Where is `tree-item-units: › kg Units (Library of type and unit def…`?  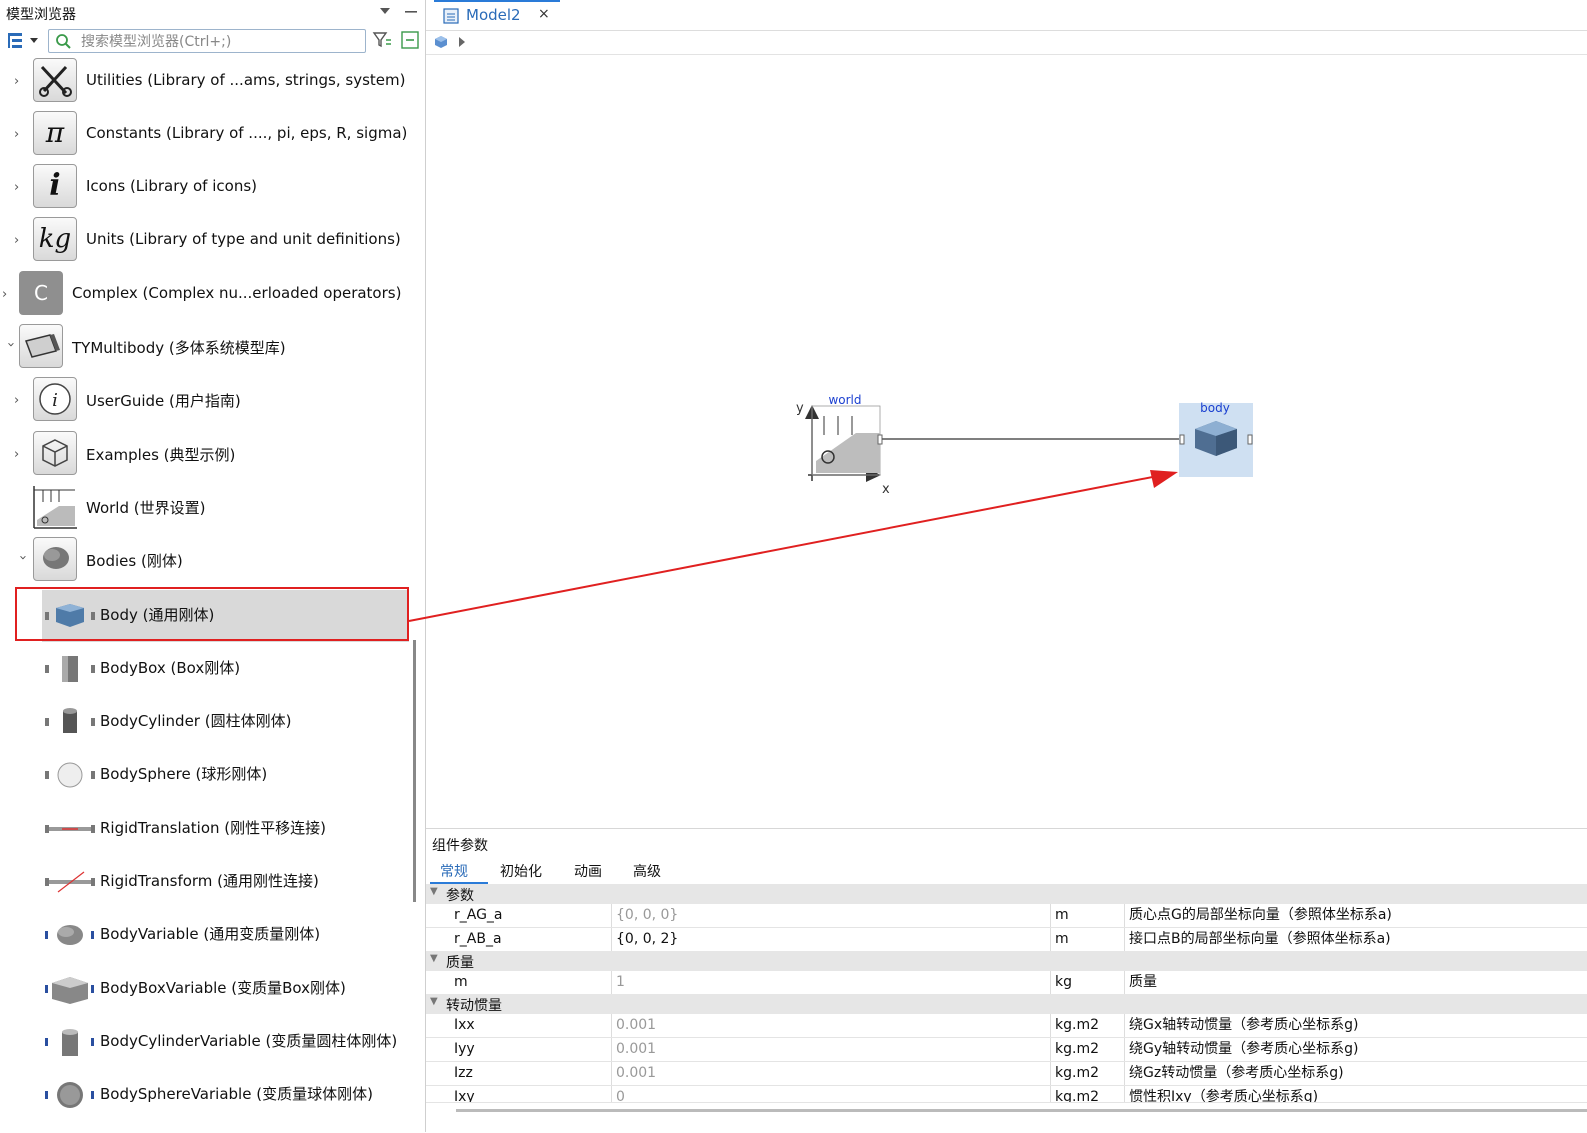 tree-item-units: › kg Units (Library of type and unit def… is located at coordinates (205, 242).